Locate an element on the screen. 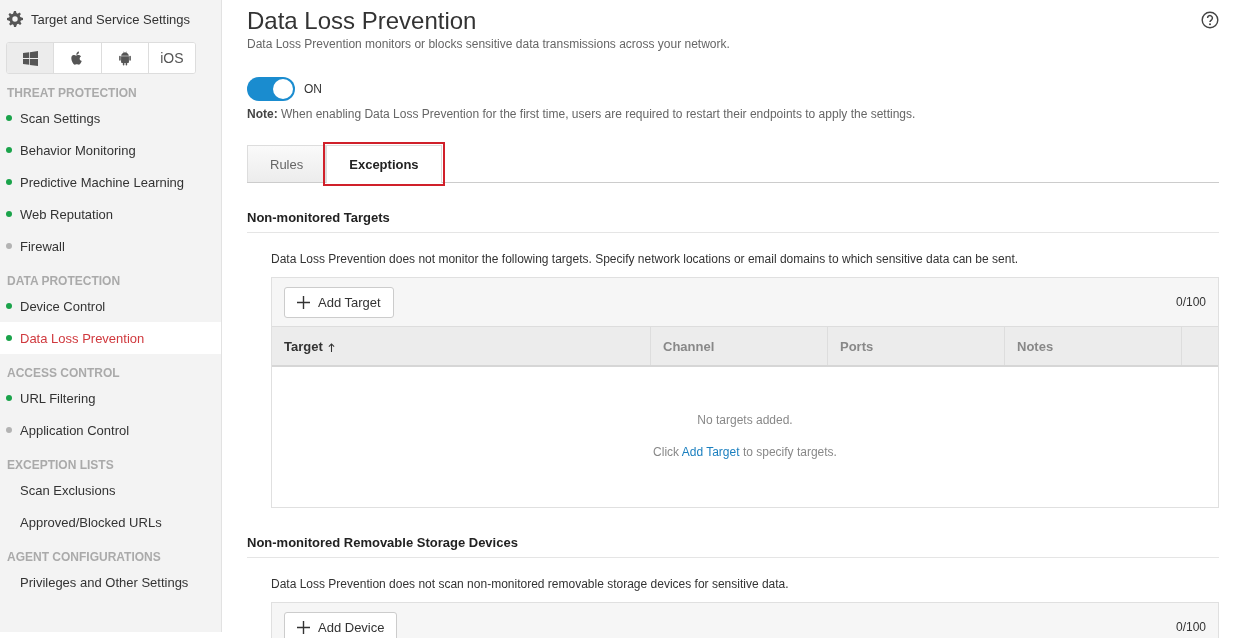  sidebar-item: Web Reputation is located at coordinates (110, 214).